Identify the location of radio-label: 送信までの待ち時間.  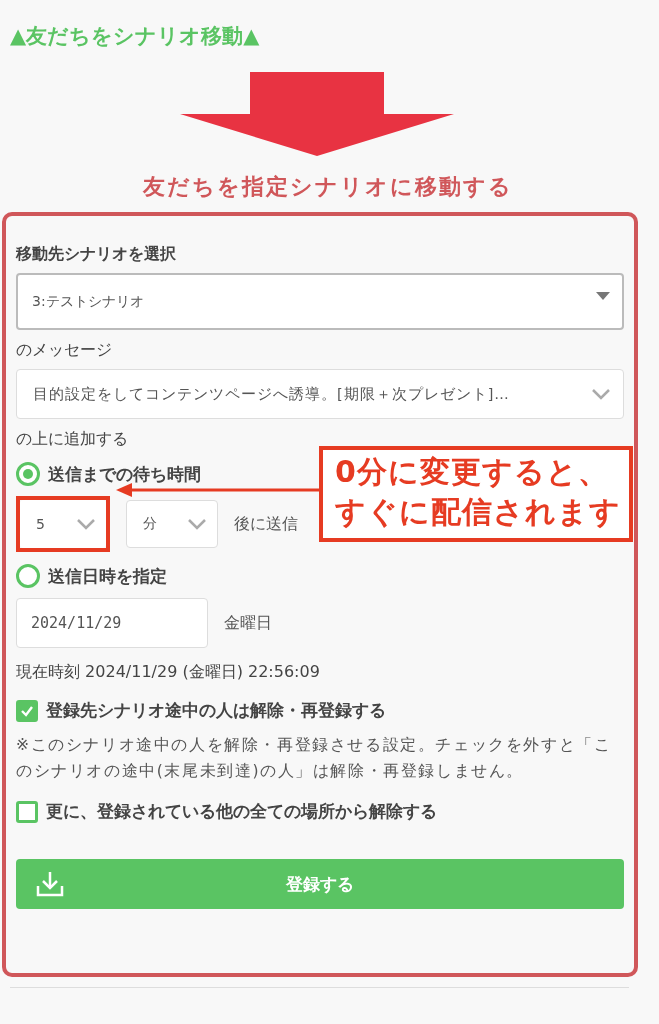
(124, 474).